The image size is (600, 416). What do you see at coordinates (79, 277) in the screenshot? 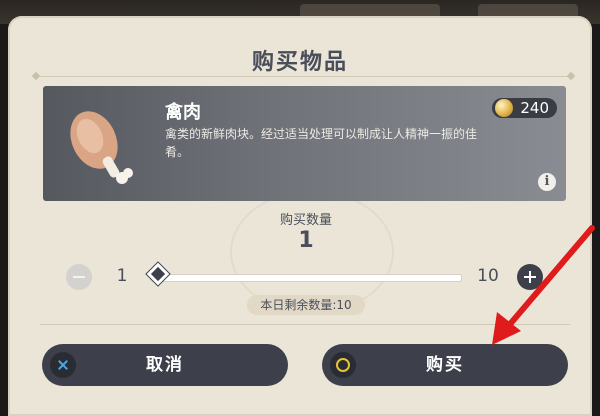
I see `decrease-button` at bounding box center [79, 277].